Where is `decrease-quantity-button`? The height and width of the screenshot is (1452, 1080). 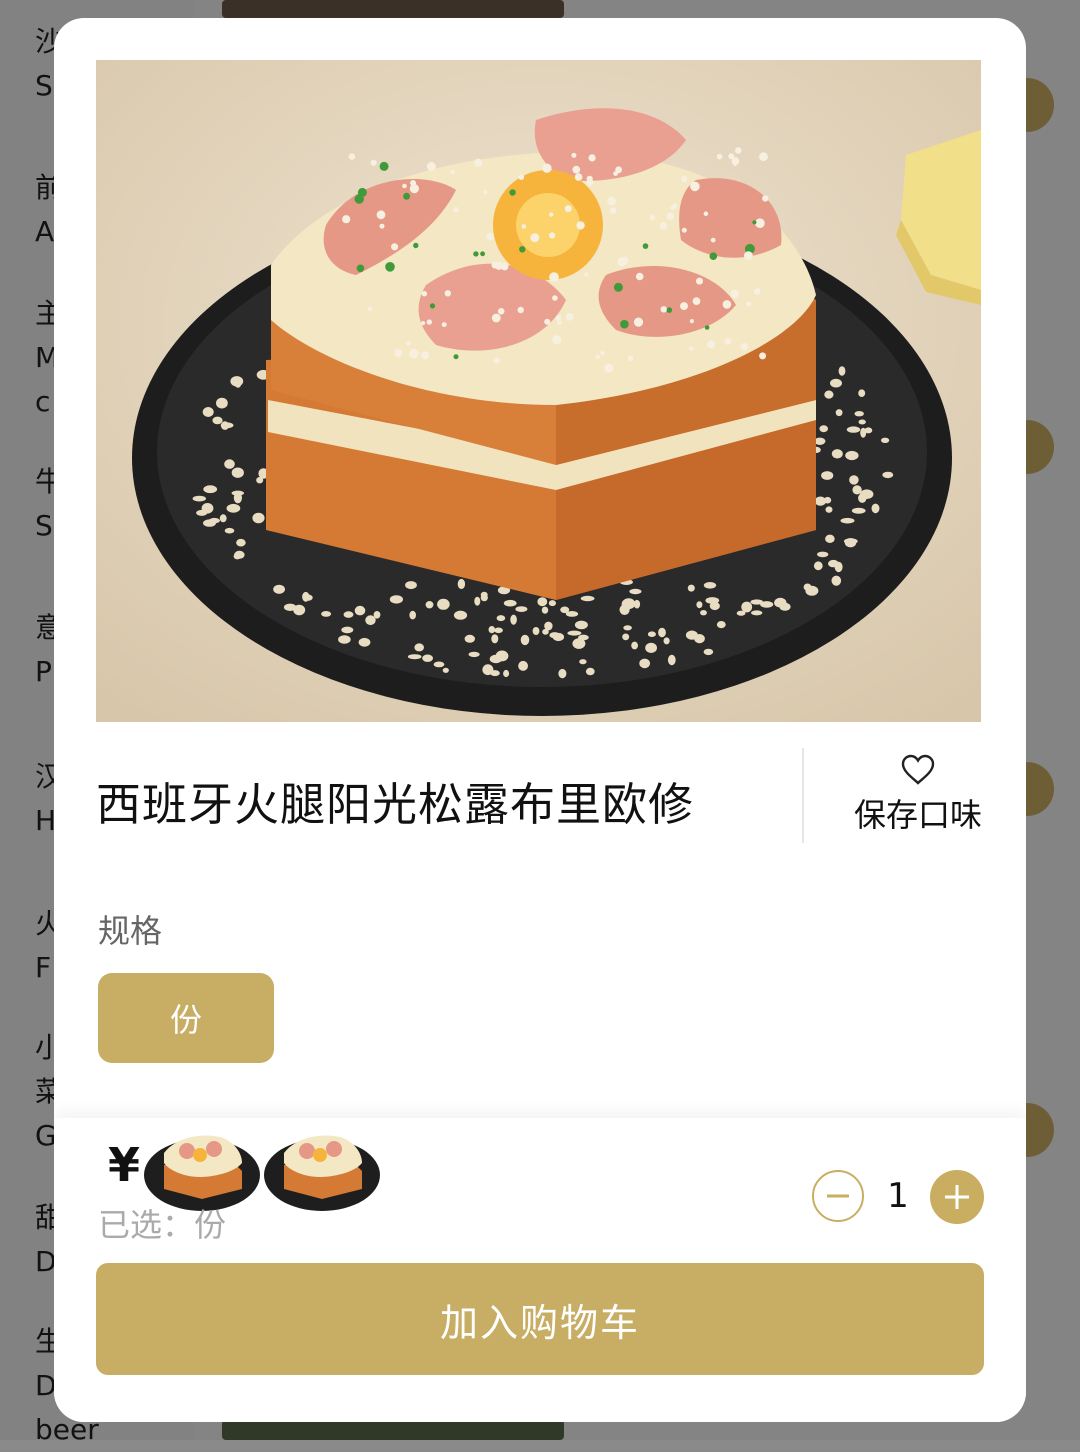
decrease-quantity-button is located at coordinates (838, 1196).